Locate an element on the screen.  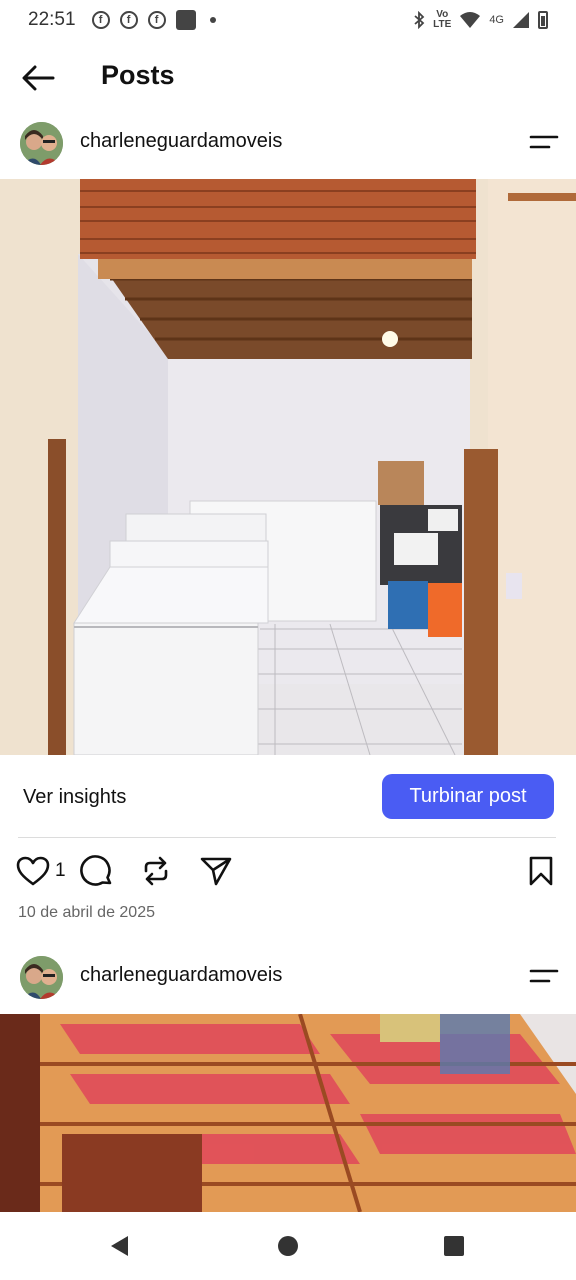
send-icon is located at coordinates (216, 871).